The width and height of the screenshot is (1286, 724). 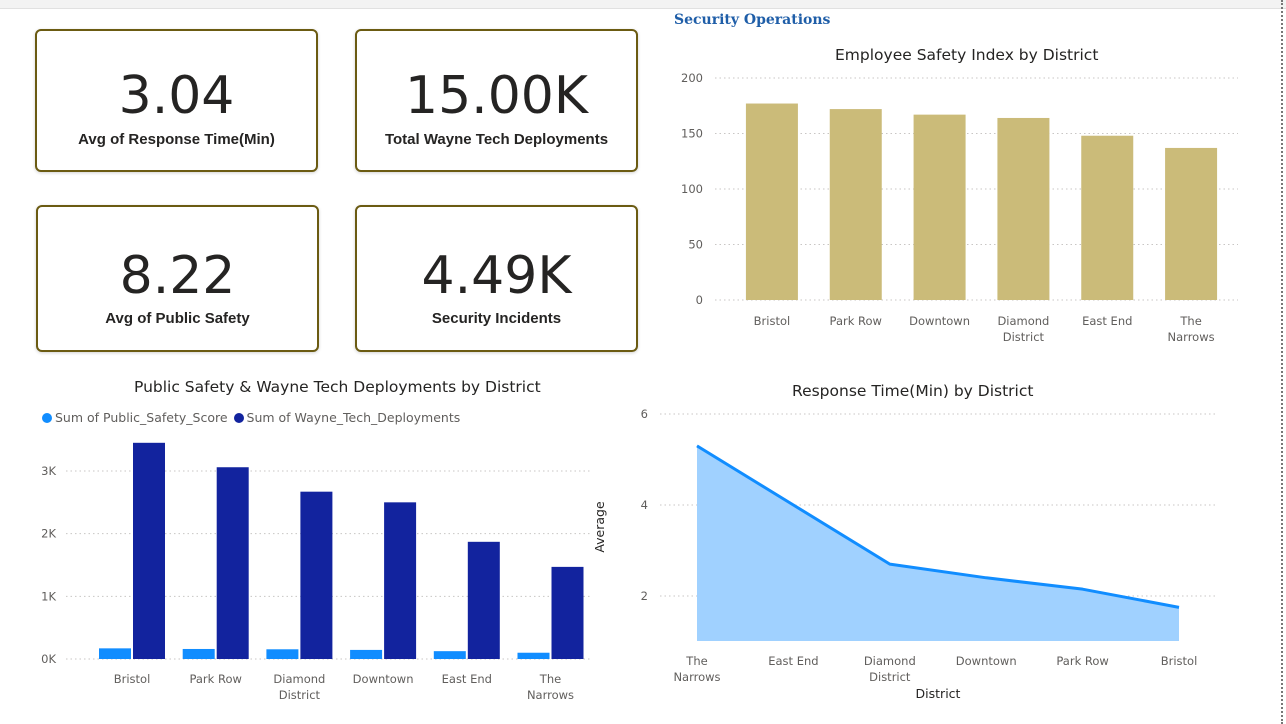 What do you see at coordinates (48, 596) in the screenshot?
I see `y-tick-label: 1K` at bounding box center [48, 596].